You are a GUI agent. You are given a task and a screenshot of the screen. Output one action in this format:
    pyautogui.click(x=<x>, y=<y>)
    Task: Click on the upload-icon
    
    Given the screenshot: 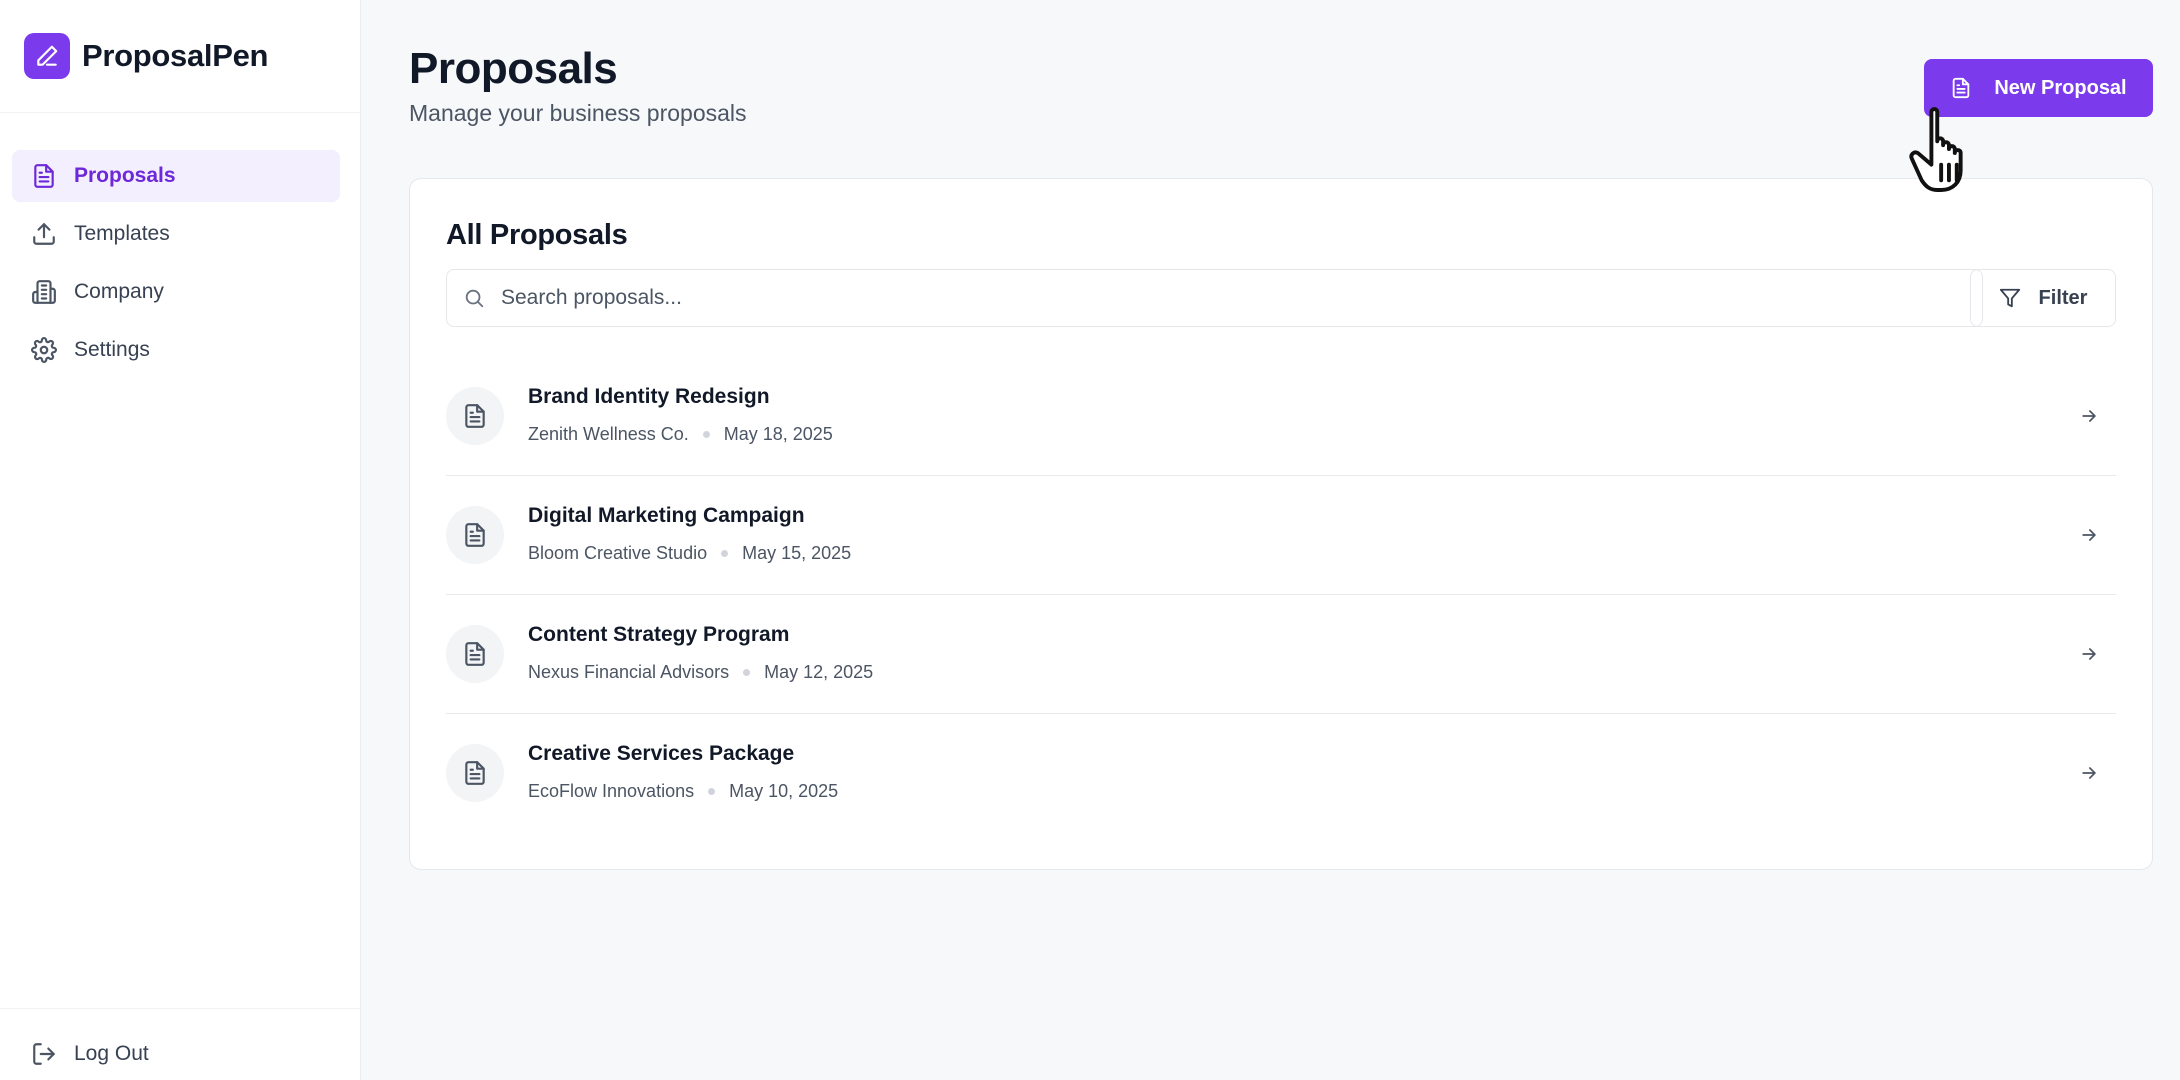 What is the action you would take?
    pyautogui.click(x=44, y=234)
    